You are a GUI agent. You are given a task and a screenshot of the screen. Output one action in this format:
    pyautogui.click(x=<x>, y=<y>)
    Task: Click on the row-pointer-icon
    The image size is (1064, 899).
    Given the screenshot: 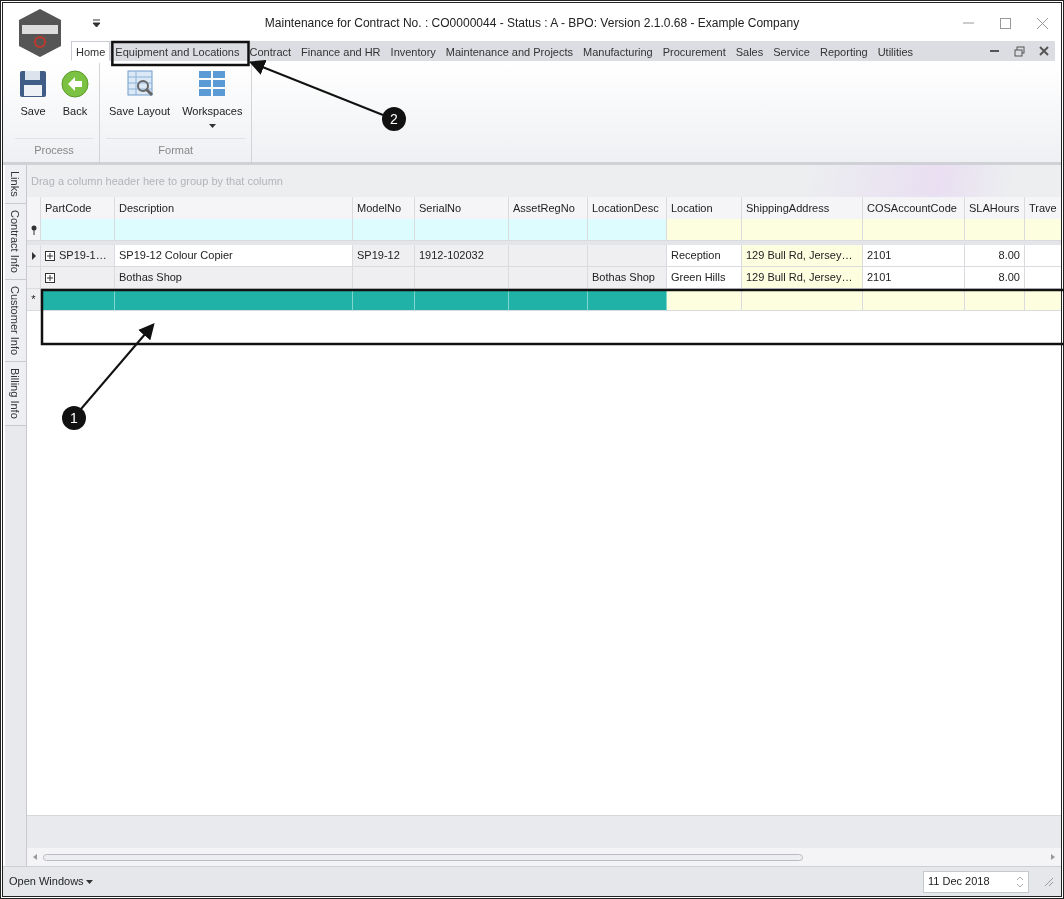 What is the action you would take?
    pyautogui.click(x=33, y=255)
    